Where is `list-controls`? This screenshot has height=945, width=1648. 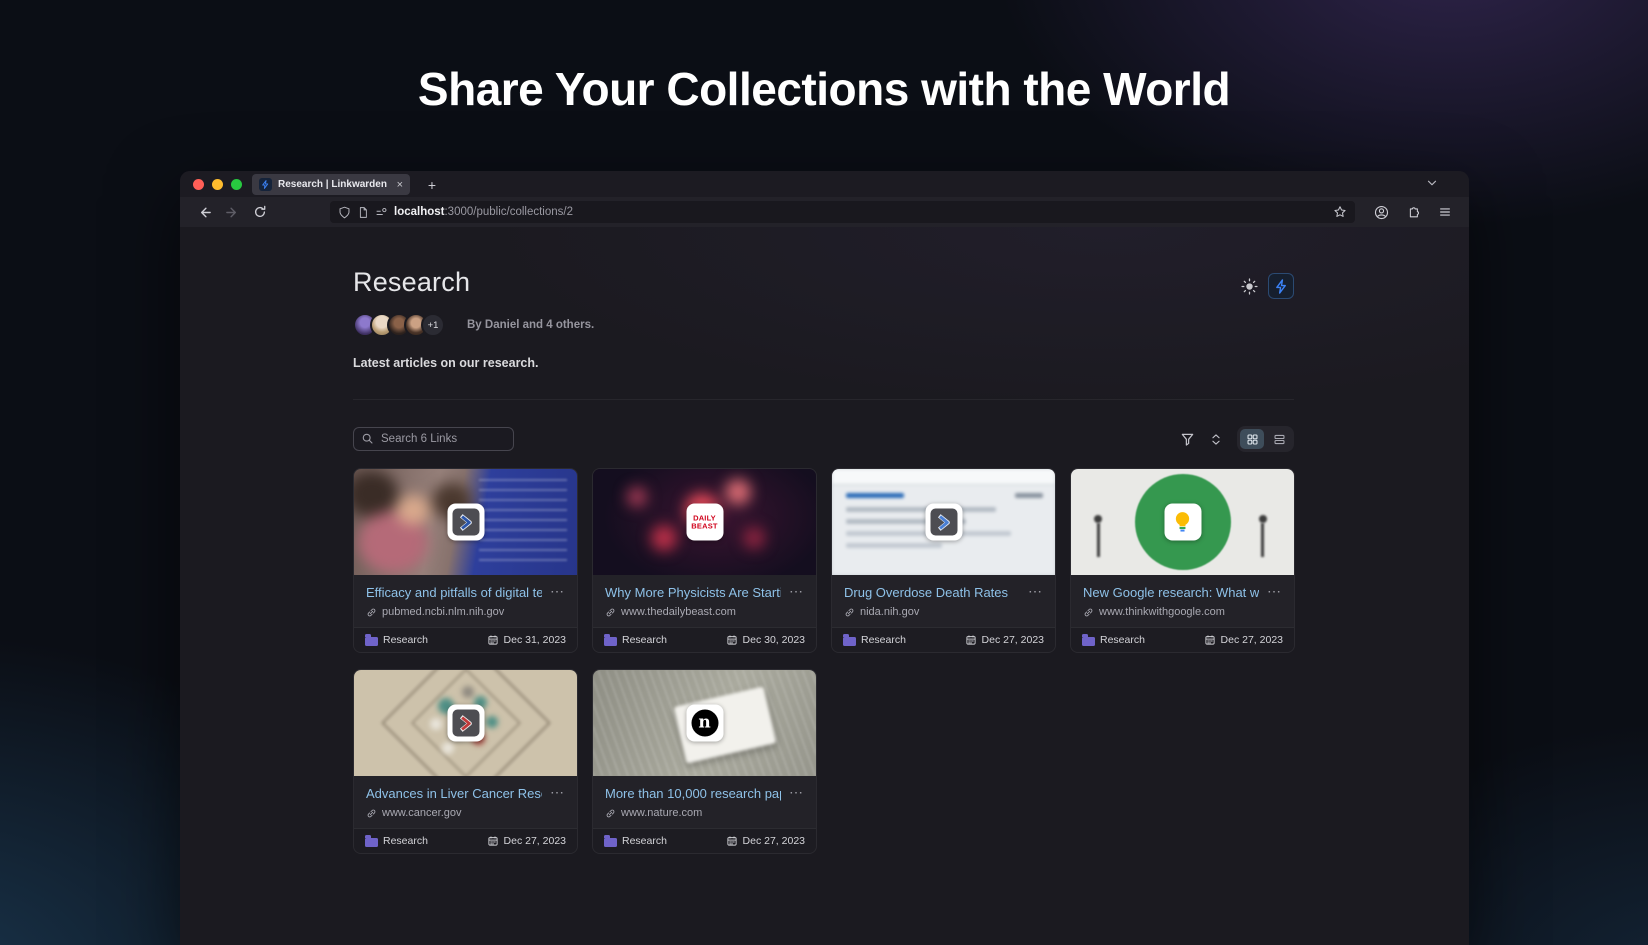 list-controls is located at coordinates (1237, 439).